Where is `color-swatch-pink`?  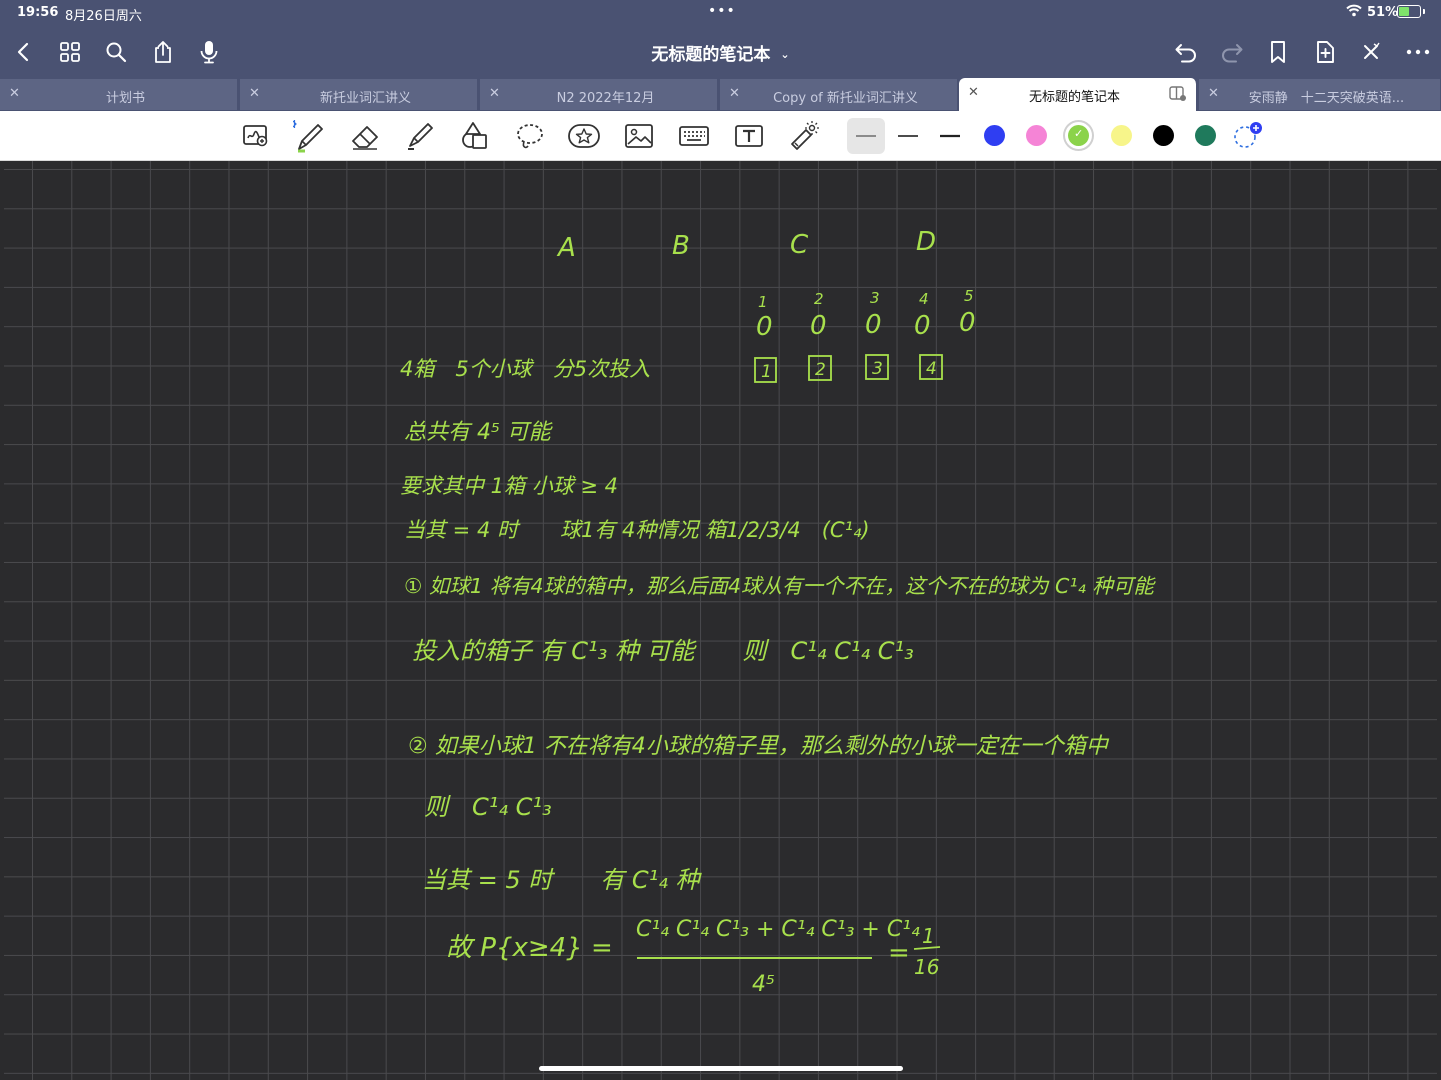 color-swatch-pink is located at coordinates (1036, 135).